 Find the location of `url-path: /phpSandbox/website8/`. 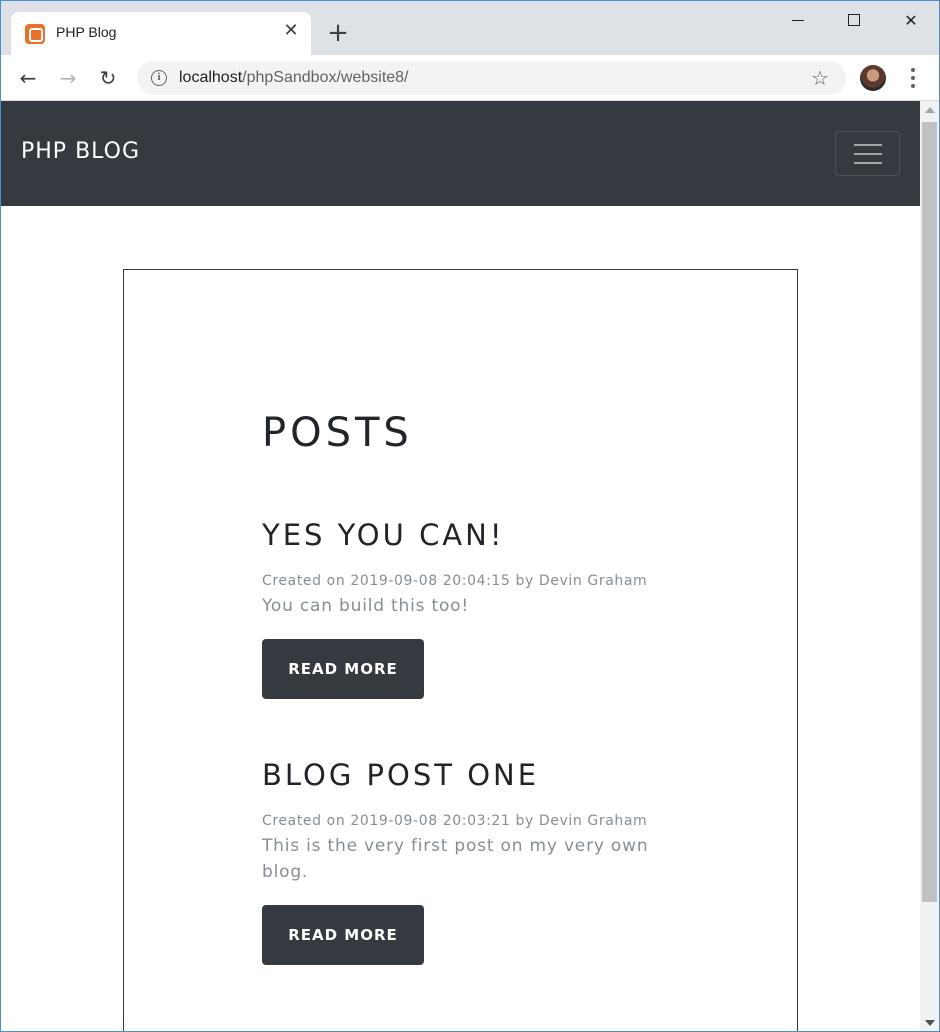

url-path: /phpSandbox/website8/ is located at coordinates (325, 77).